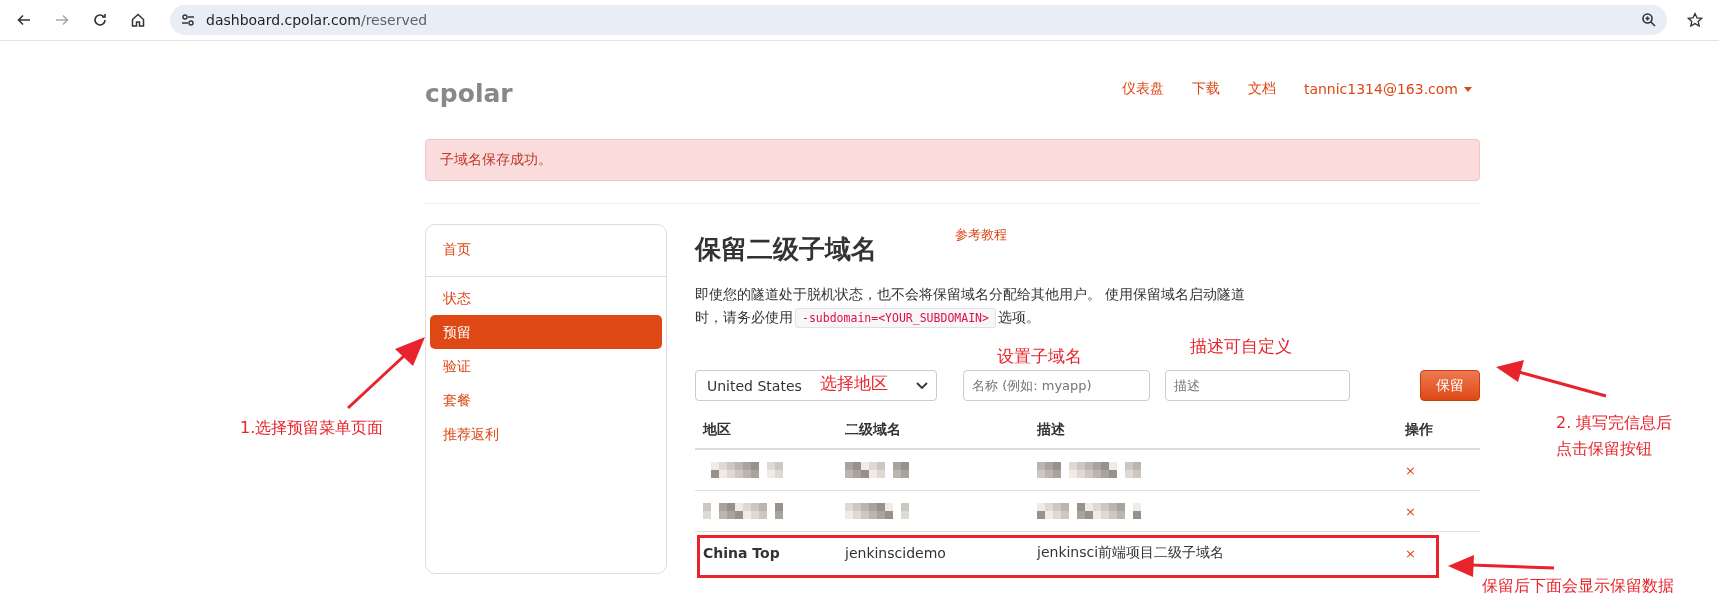  Describe the element at coordinates (741, 553) in the screenshot. I see `table-cell: China Top` at that location.